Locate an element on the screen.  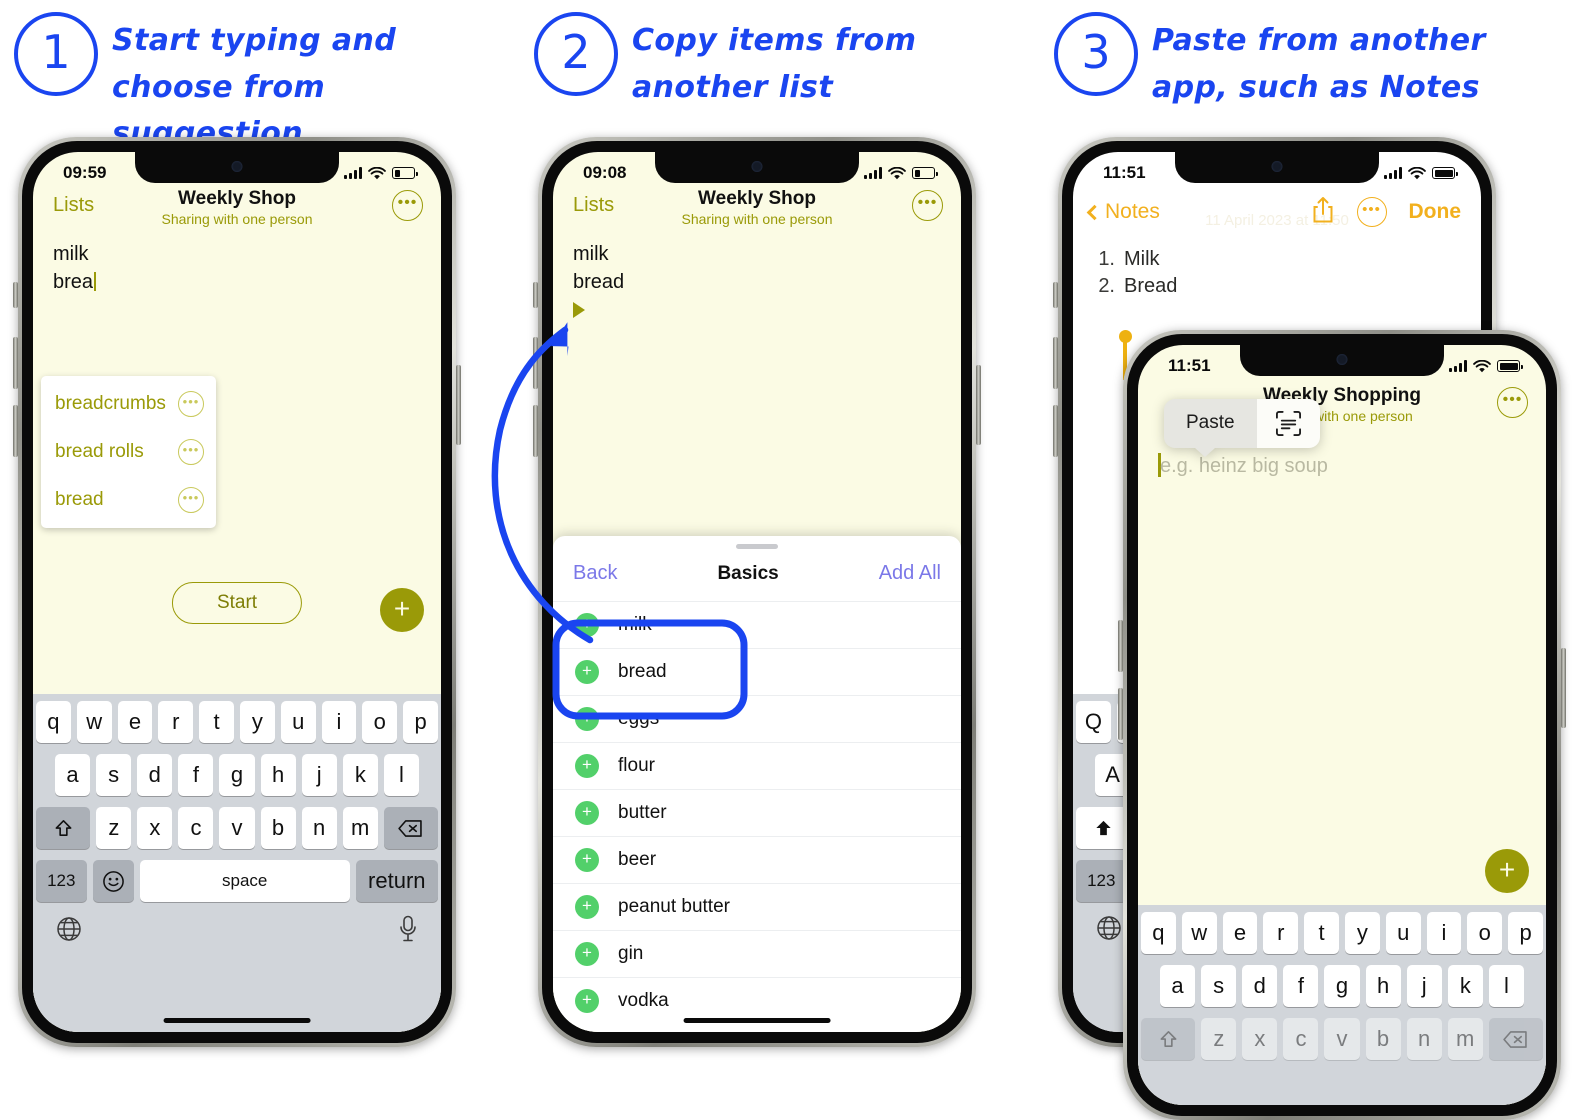
sheet-row: + gin is located at coordinates (757, 953).